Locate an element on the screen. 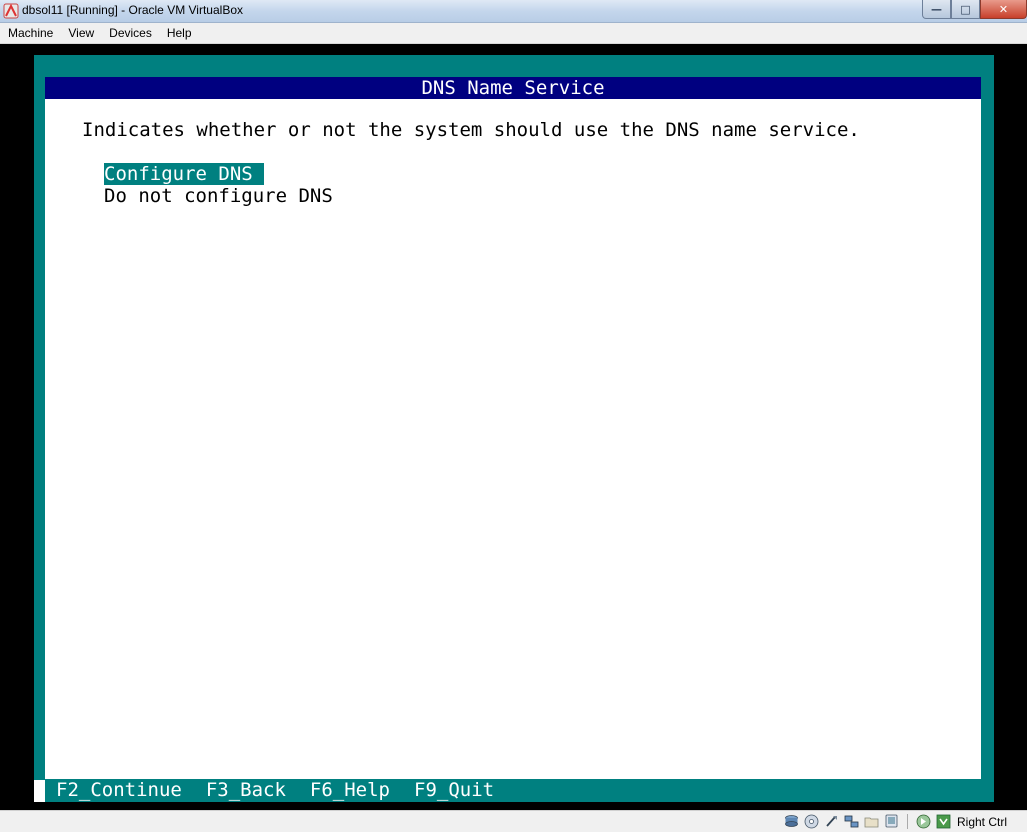 The height and width of the screenshot is (832, 1027). hard-disk-icon is located at coordinates (791, 821).